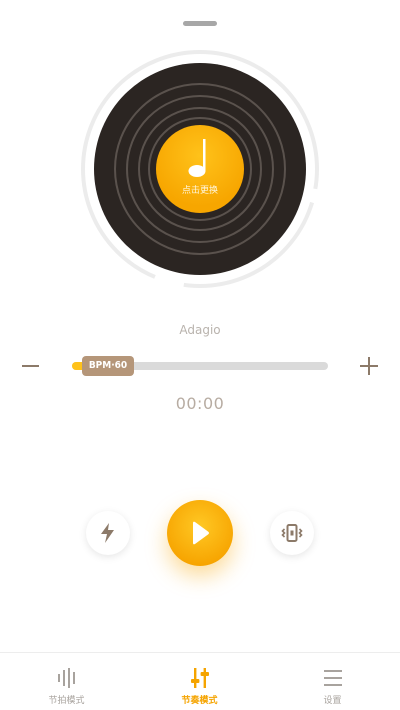  I want to click on menu-icon, so click(333, 678).